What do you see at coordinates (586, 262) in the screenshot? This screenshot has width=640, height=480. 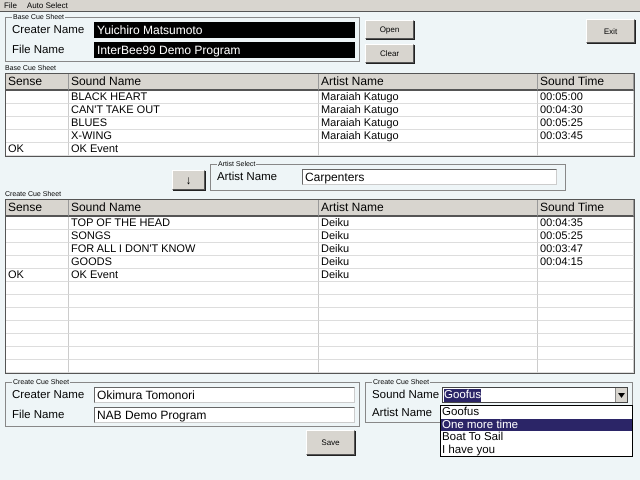 I see `table-cell: 00:04:15` at bounding box center [586, 262].